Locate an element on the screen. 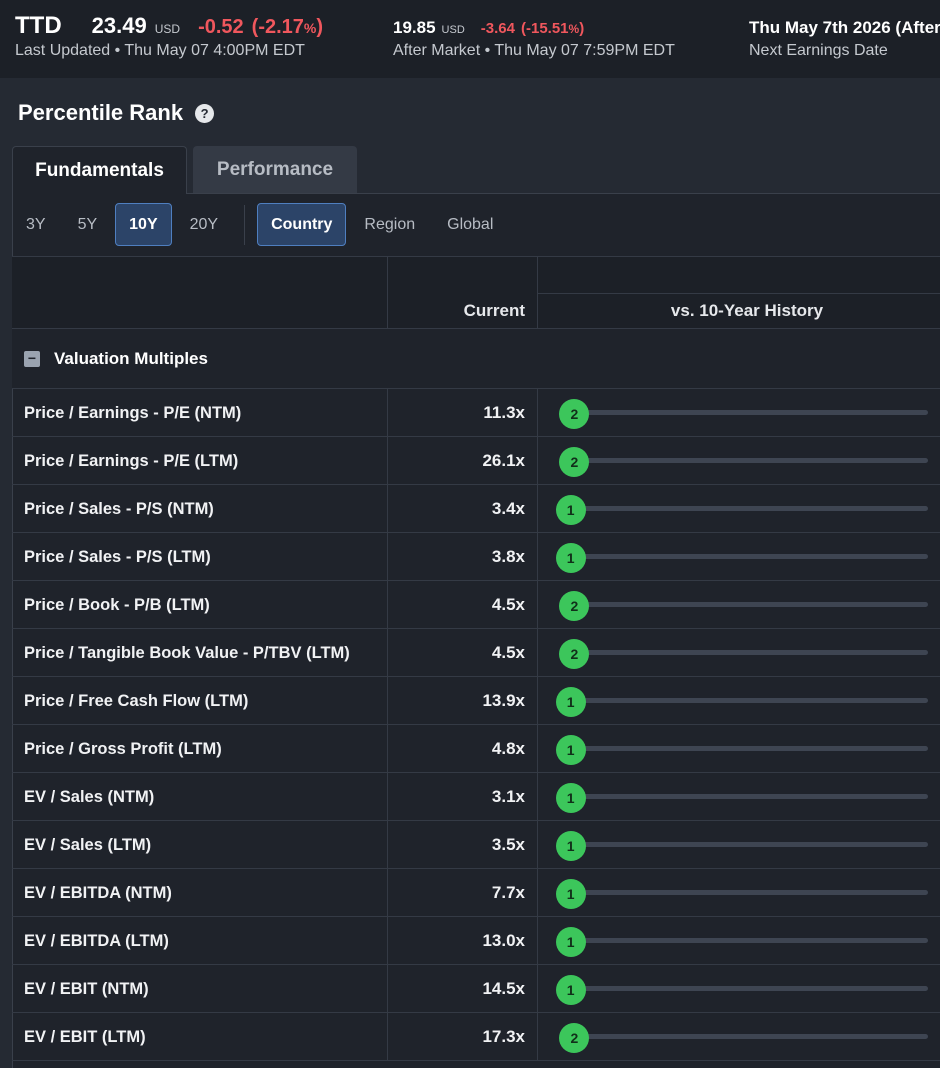 This screenshot has width=940, height=1068. period-10y-button: 10Y is located at coordinates (143, 224).